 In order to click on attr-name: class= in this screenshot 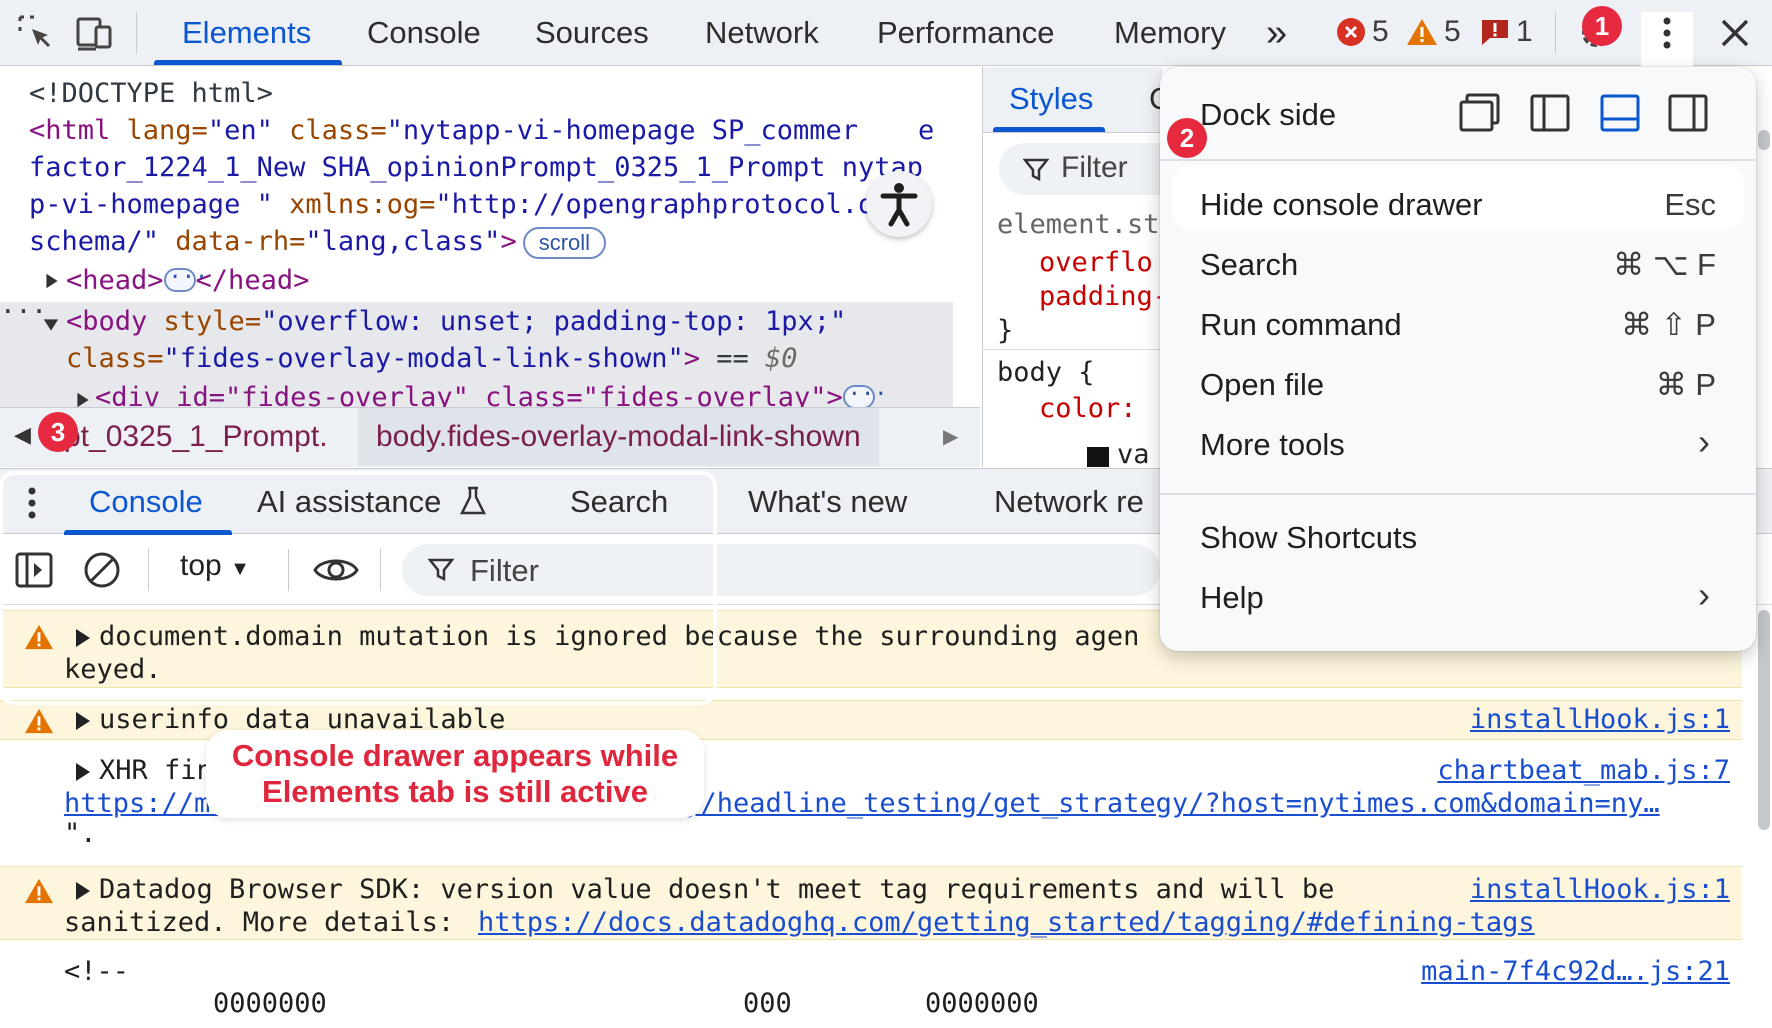, I will do `click(329, 130)`.